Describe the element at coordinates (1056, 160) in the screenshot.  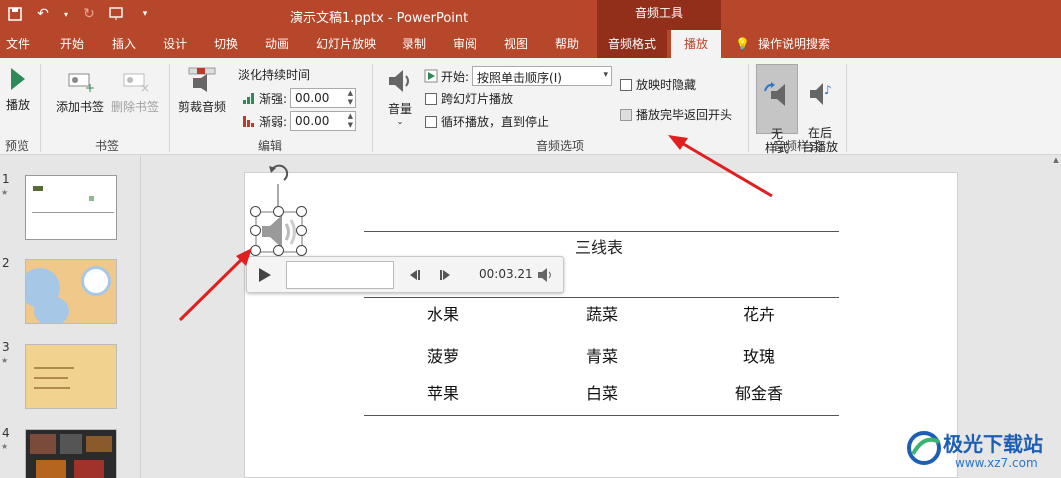
I see `scroll-up-icon: ▲` at that location.